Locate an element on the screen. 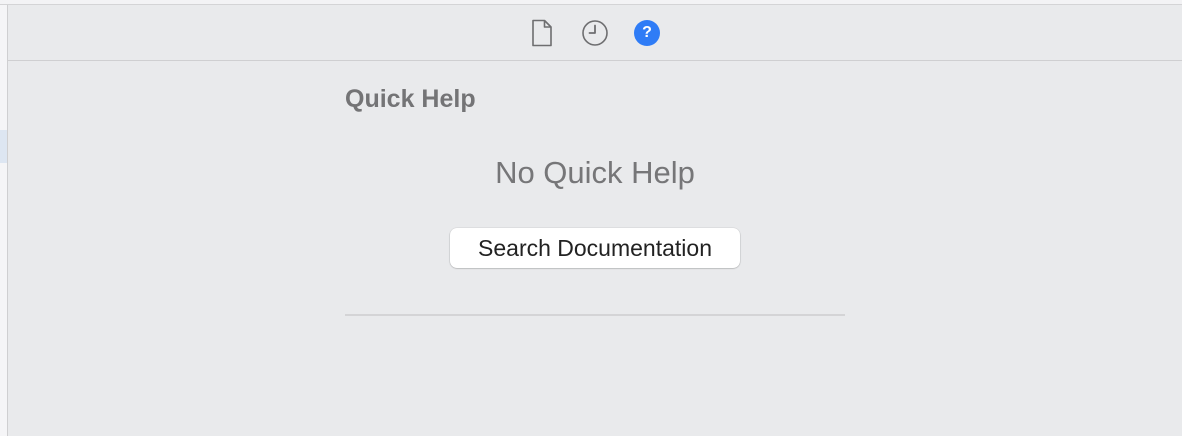 The image size is (1182, 436). inspector-selector-bar: ? is located at coordinates (595, 33).